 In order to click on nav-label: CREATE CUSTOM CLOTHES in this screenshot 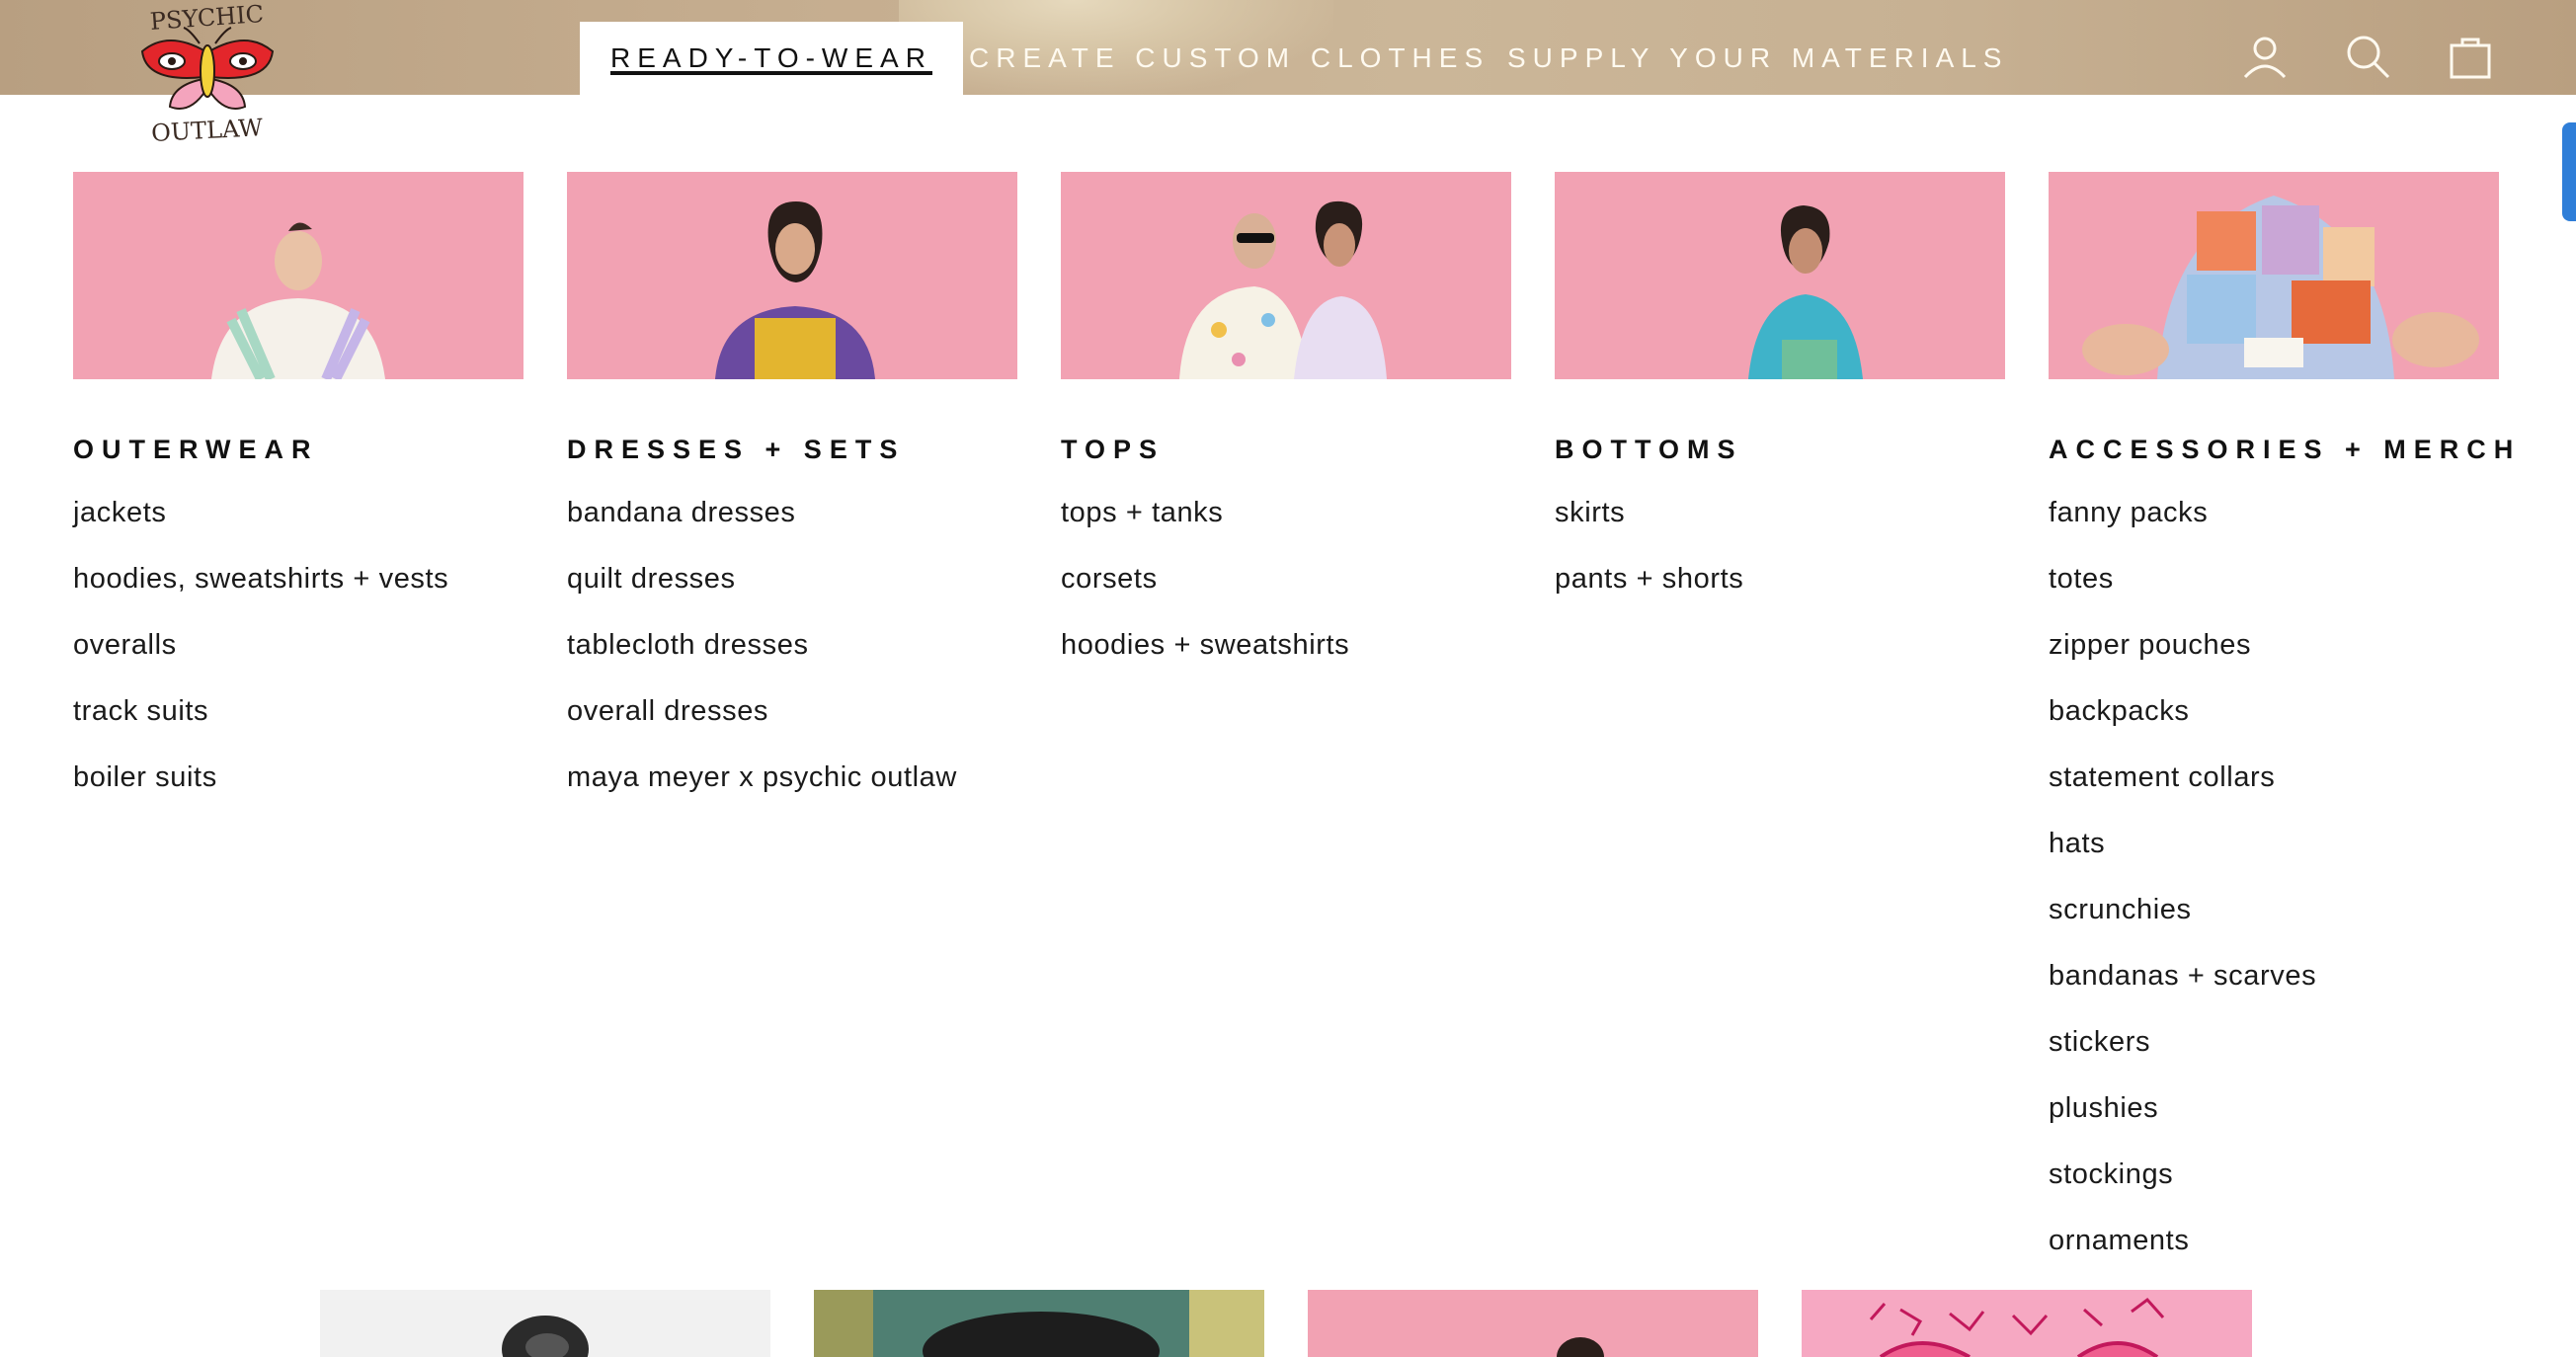, I will do `click(1229, 57)`.